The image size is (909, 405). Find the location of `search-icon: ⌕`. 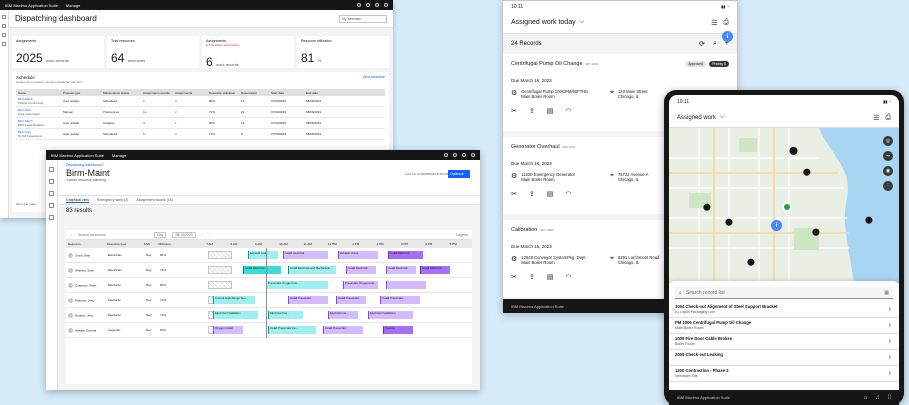

search-icon: ⌕ is located at coordinates (715, 44).